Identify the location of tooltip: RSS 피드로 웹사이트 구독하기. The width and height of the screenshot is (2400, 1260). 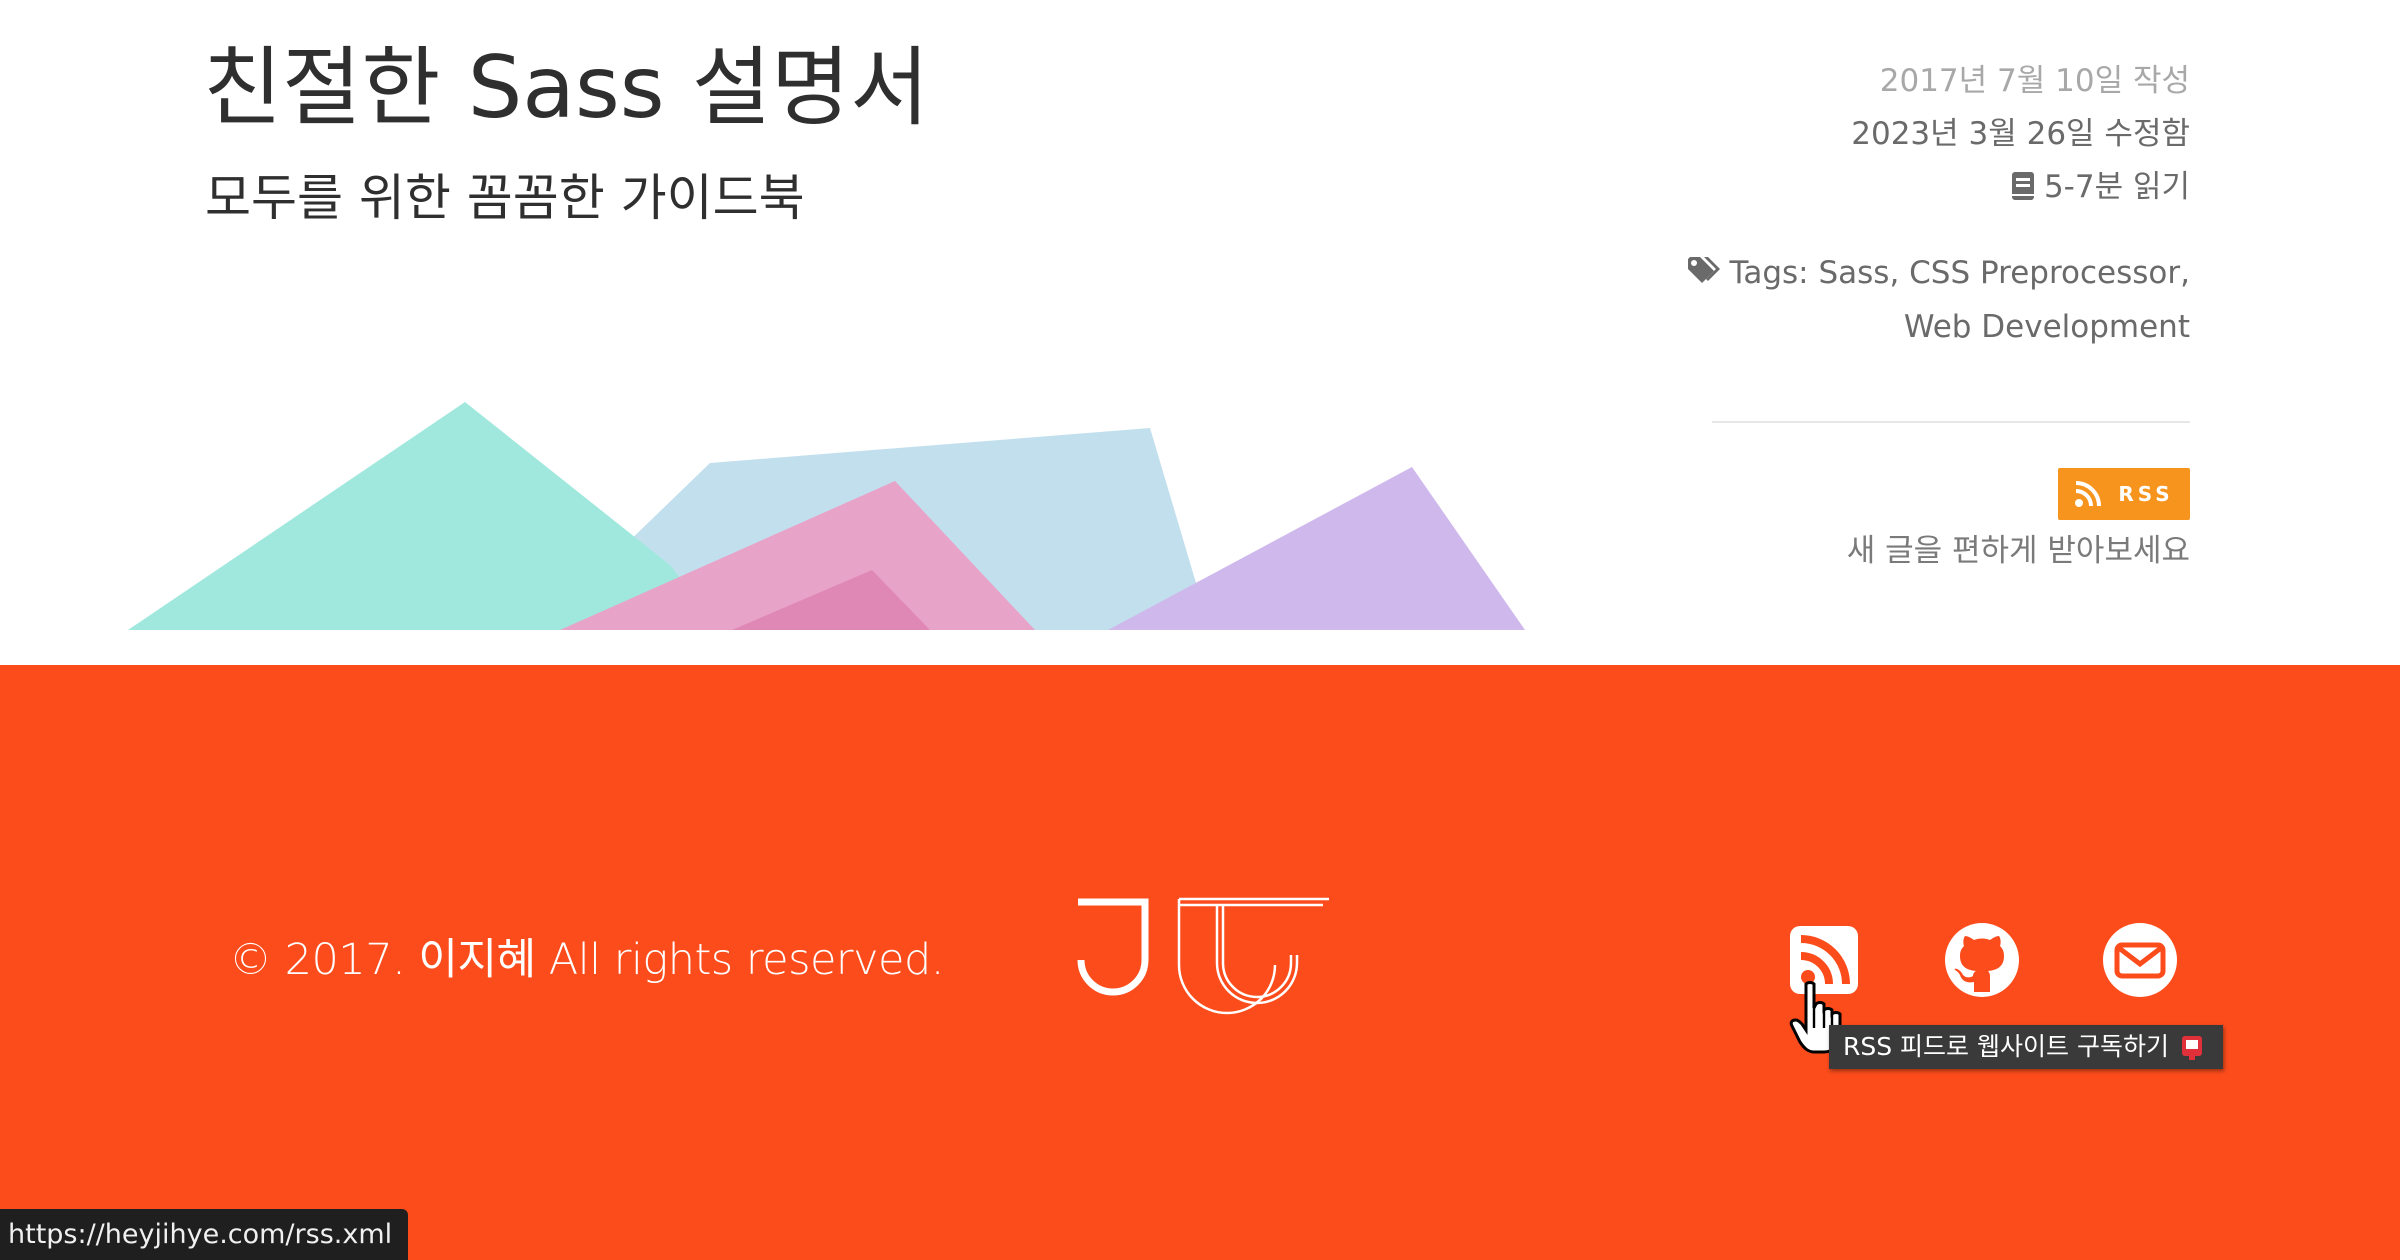
(2026, 1047).